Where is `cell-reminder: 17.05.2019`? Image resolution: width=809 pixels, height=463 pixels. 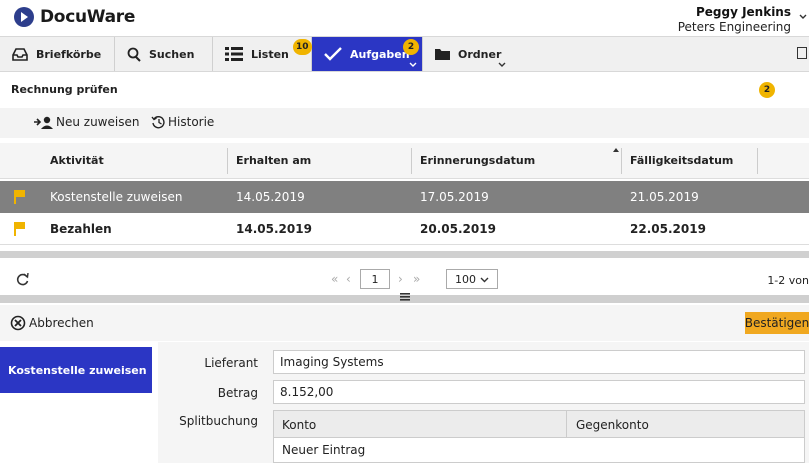 cell-reminder: 17.05.2019 is located at coordinates (454, 197).